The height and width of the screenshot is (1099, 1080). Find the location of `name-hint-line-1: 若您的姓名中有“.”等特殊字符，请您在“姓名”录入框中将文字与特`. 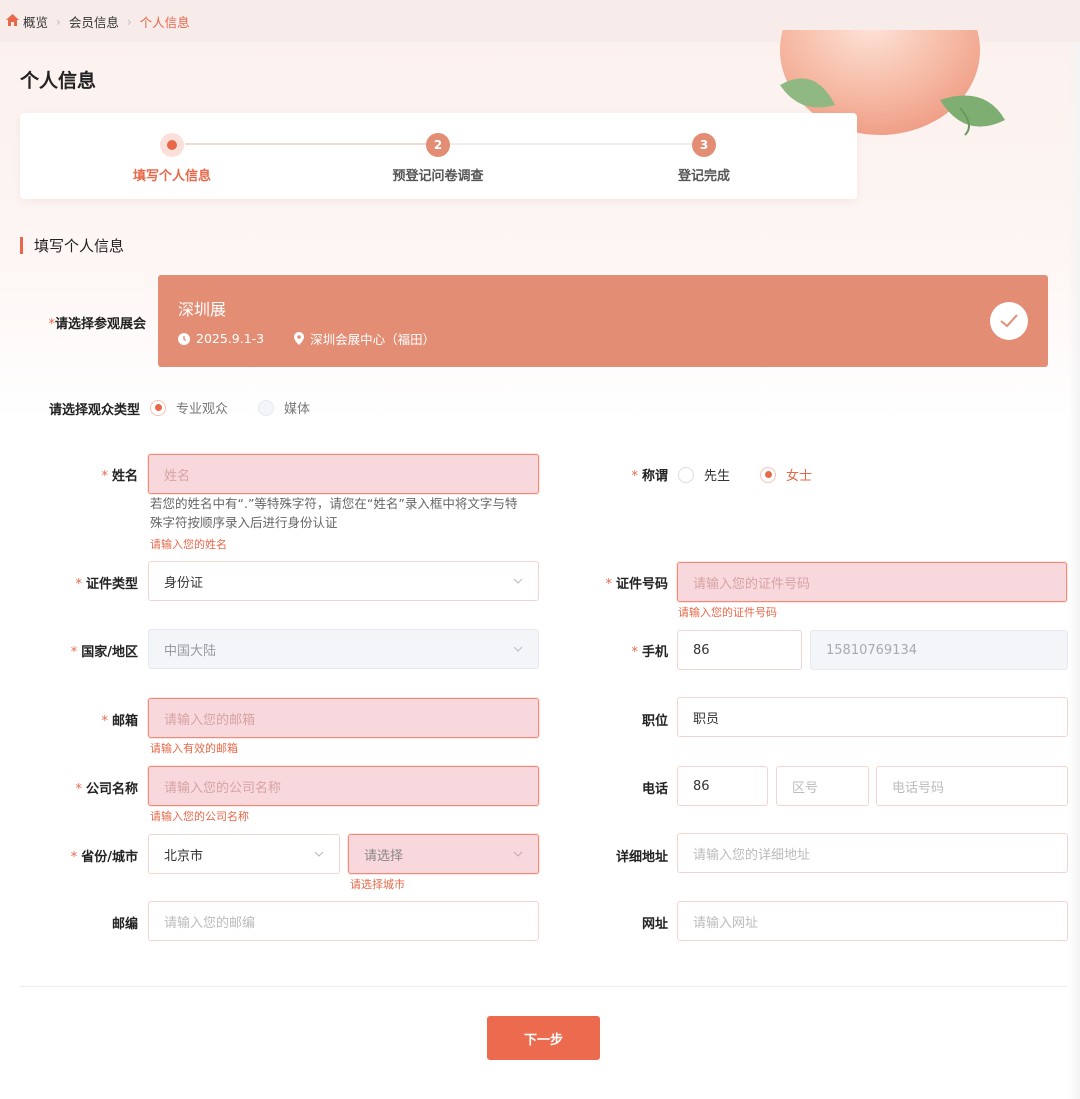

name-hint-line-1: 若您的姓名中有“.”等特殊字符，请您在“姓名”录入框中将文字与特 is located at coordinates (334, 503).